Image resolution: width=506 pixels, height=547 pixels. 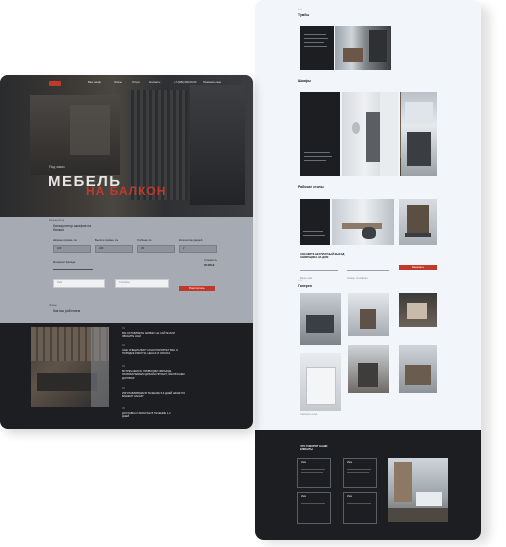 I want to click on calc-label-4: Количество дверей, so click(x=191, y=240).